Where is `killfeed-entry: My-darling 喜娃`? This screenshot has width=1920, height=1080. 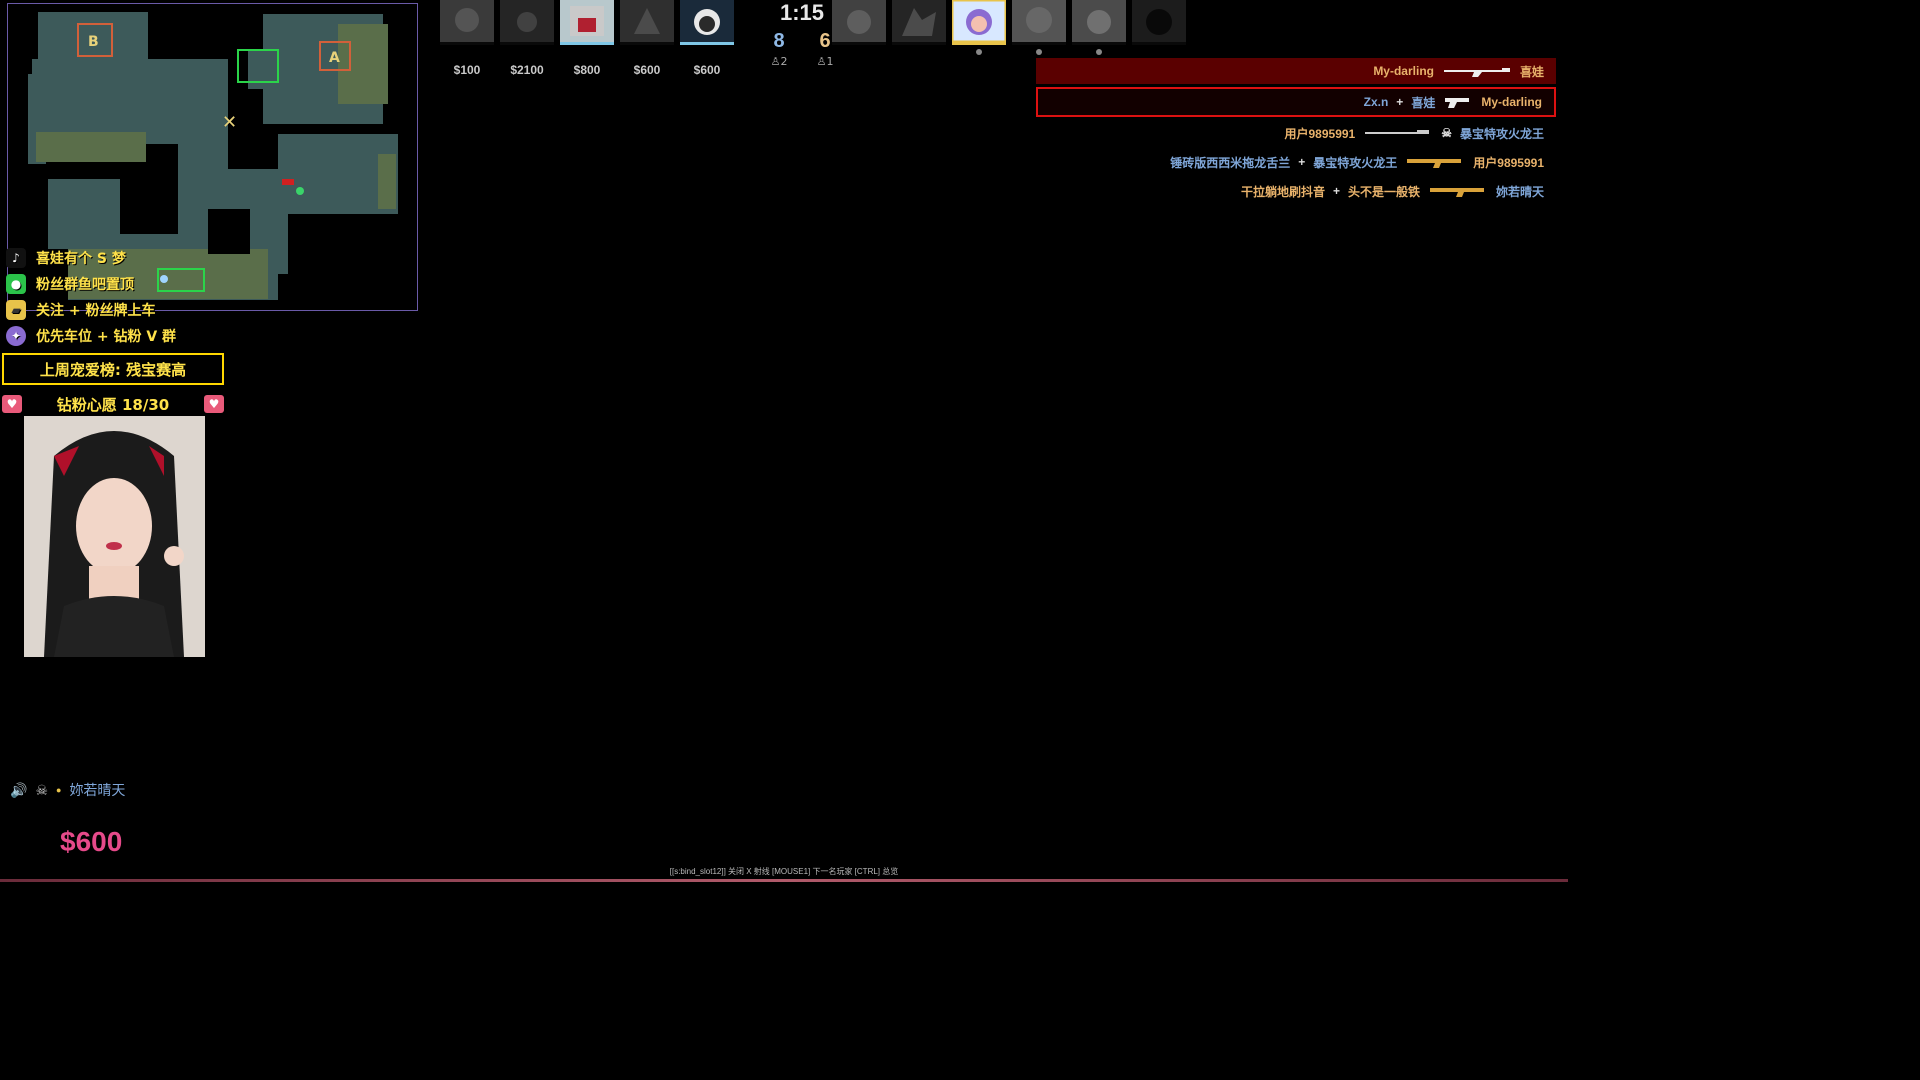 killfeed-entry: My-darling 喜娃 is located at coordinates (1296, 71).